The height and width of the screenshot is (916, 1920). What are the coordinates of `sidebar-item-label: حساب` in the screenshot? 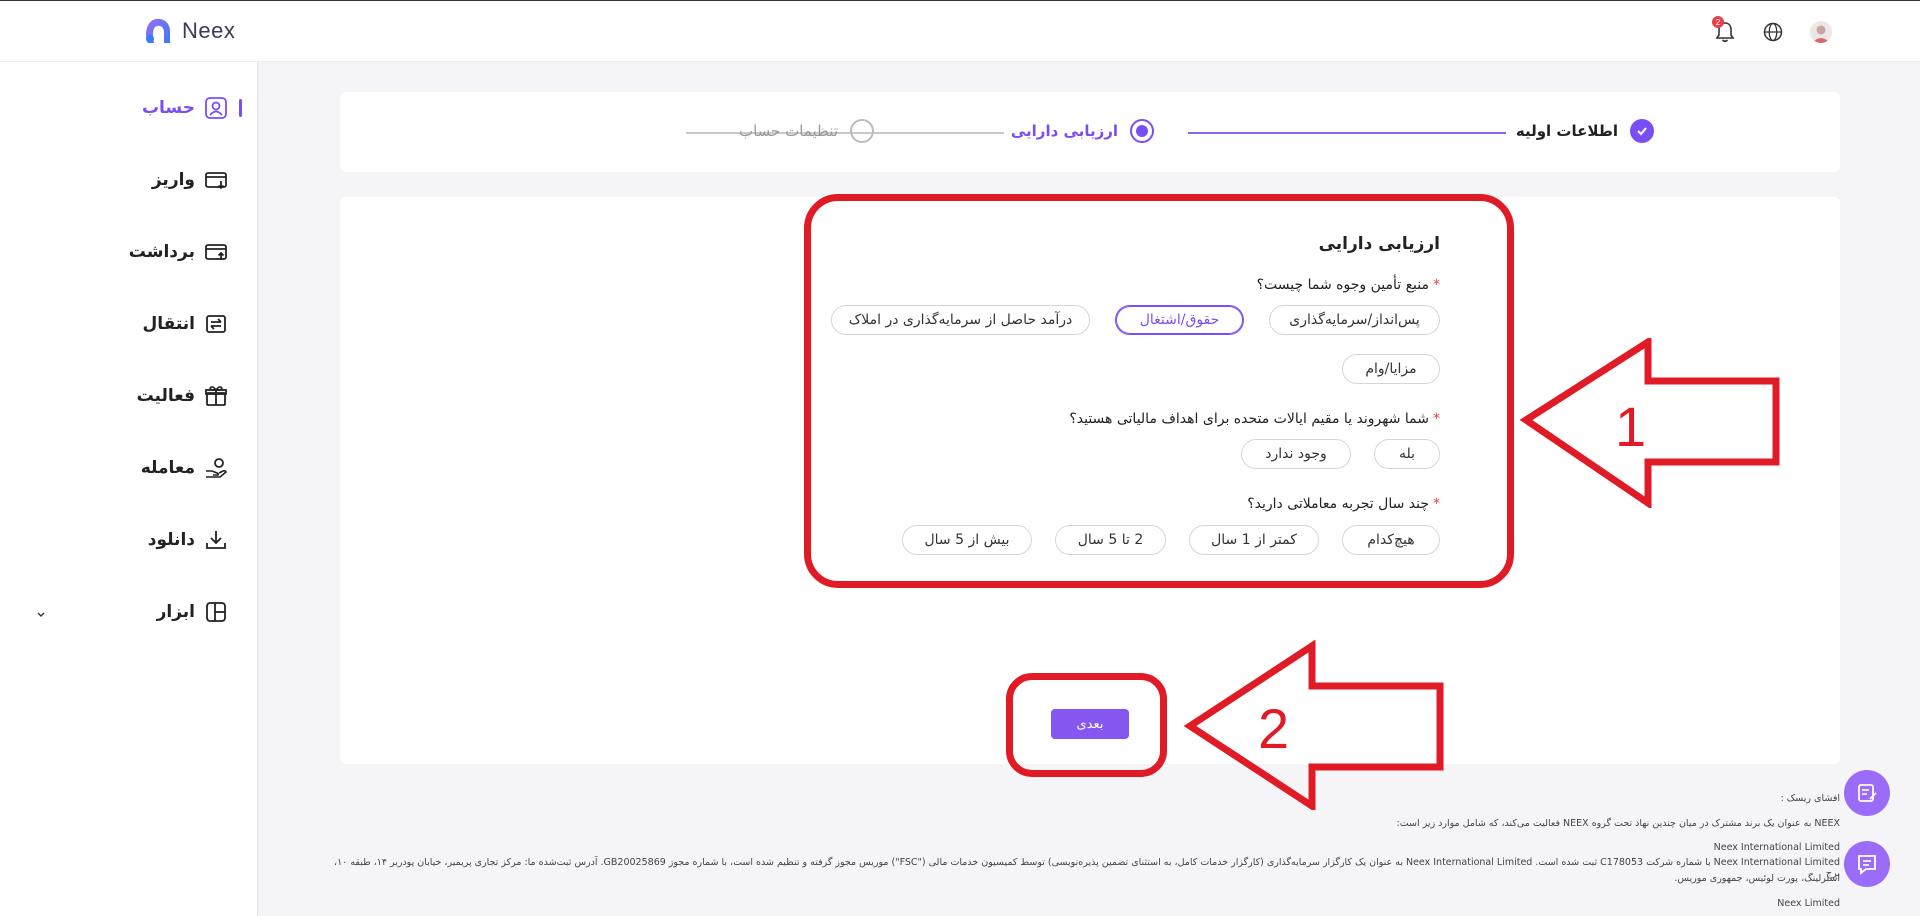 It's located at (168, 108).